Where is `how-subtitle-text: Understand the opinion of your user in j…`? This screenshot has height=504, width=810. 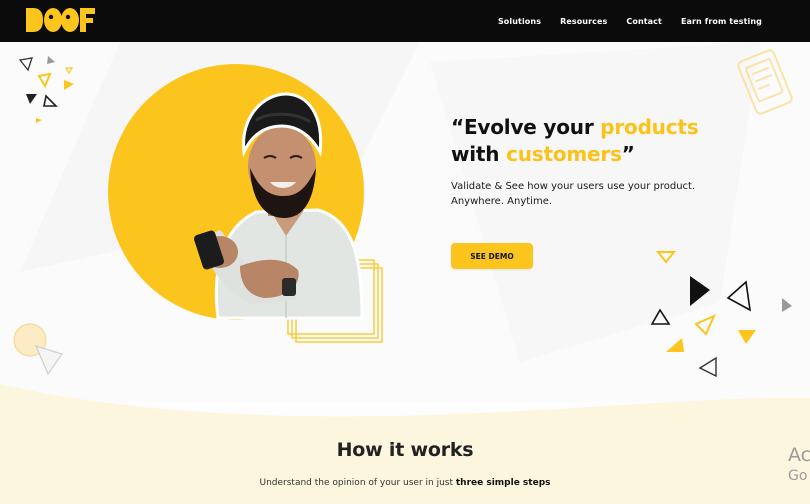 how-subtitle-text: Understand the opinion of your user in j… is located at coordinates (357, 483).